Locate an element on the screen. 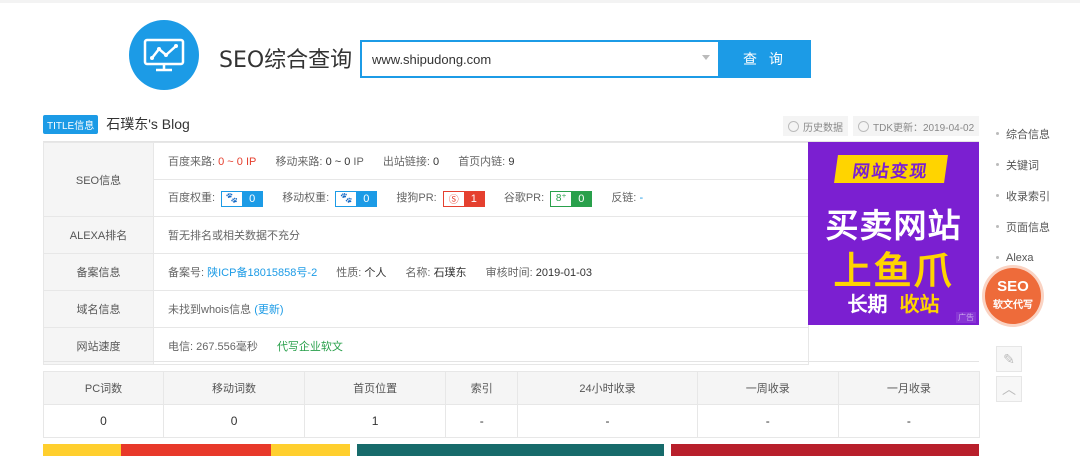  domain-cell: 未找到whois信息 (更新) is located at coordinates (481, 309).